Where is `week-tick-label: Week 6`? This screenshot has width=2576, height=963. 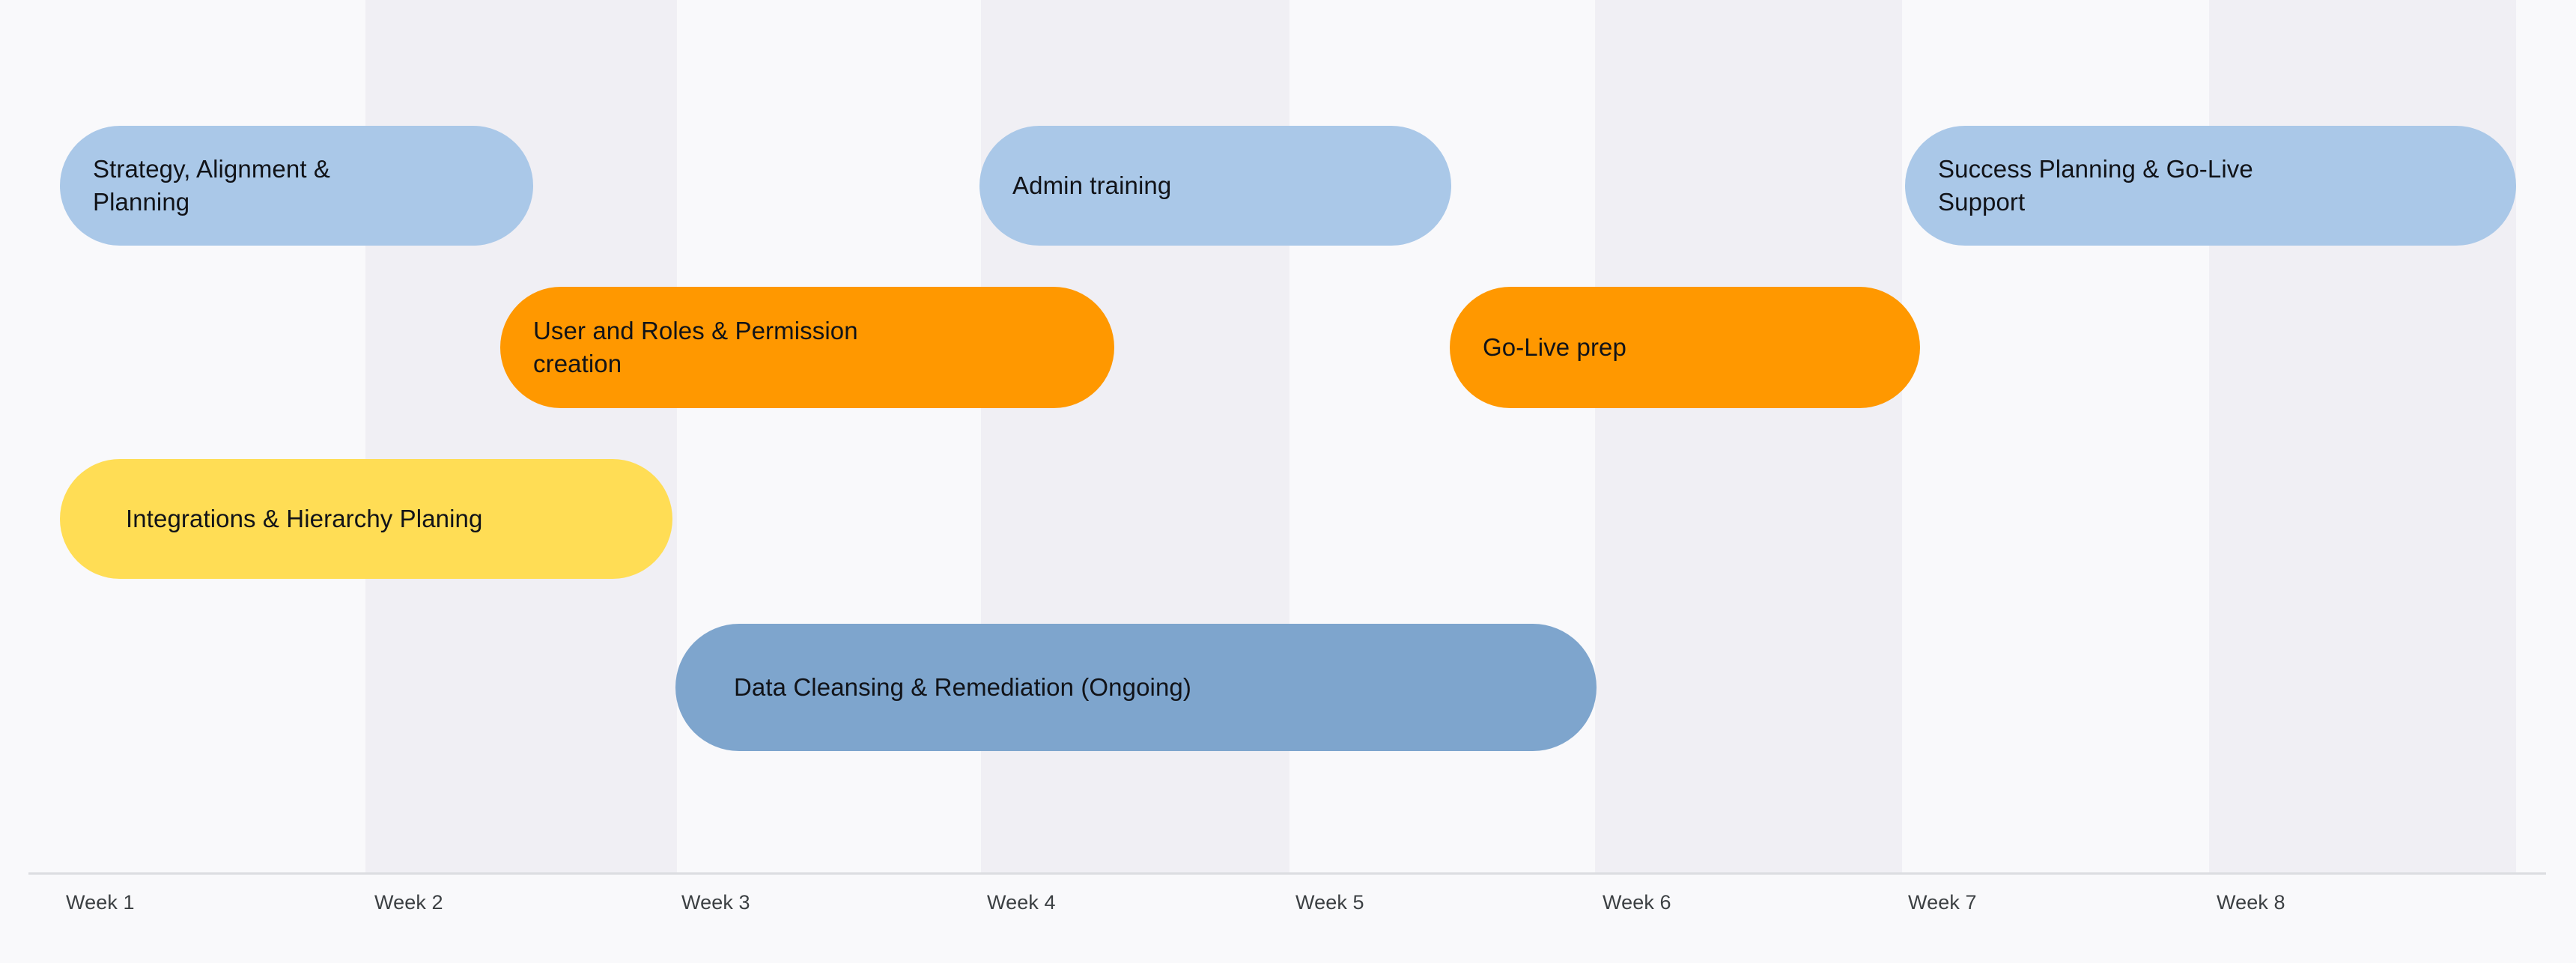
week-tick-label: Week 6 is located at coordinates (1637, 903).